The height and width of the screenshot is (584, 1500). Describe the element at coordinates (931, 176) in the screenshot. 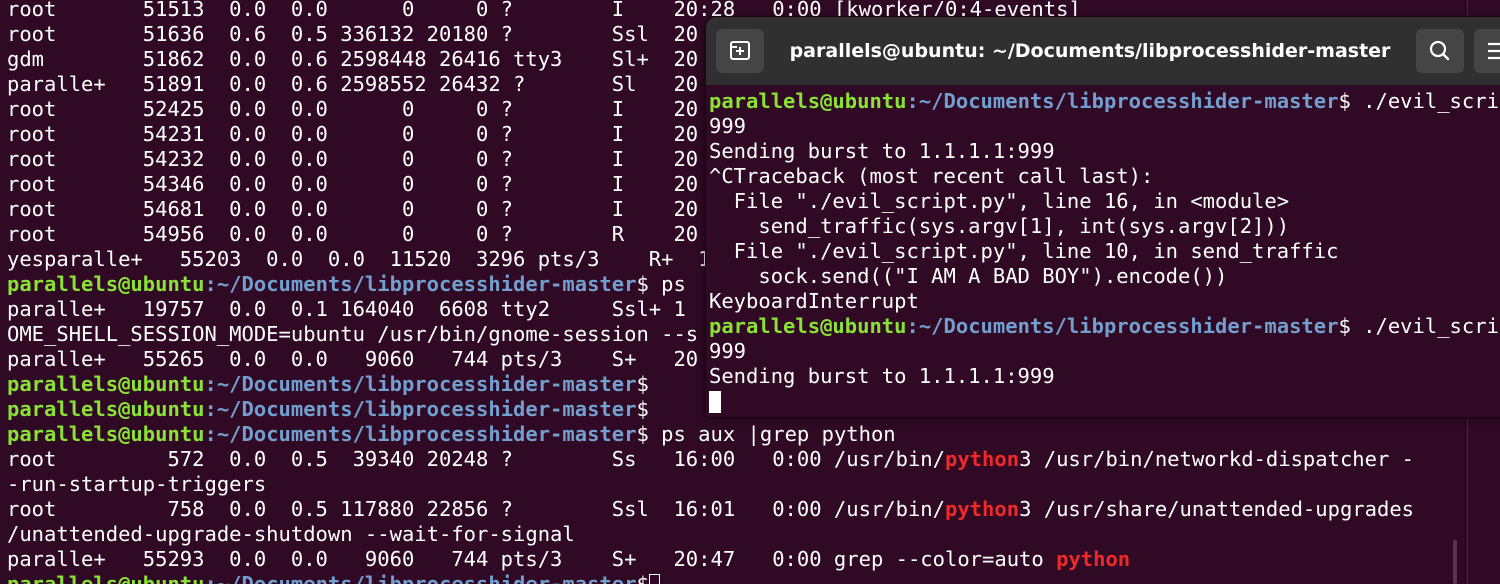

I see `output-line: ^CTraceback (most recent call last):` at that location.